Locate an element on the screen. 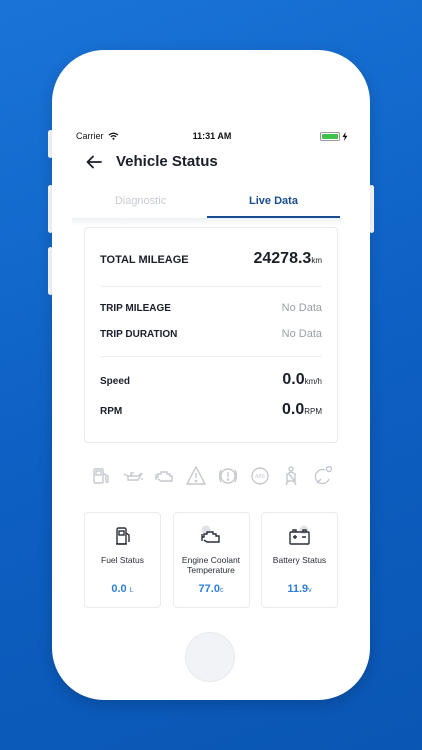  battery-icon is located at coordinates (299, 535).